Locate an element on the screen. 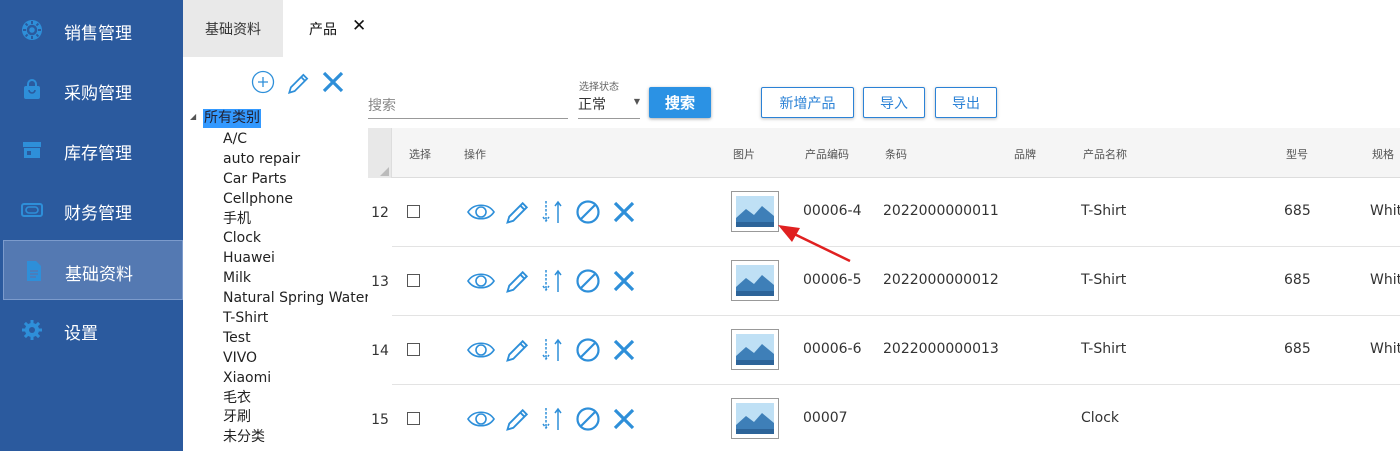 This screenshot has width=1400, height=451. tree-item: 手机 is located at coordinates (296, 220).